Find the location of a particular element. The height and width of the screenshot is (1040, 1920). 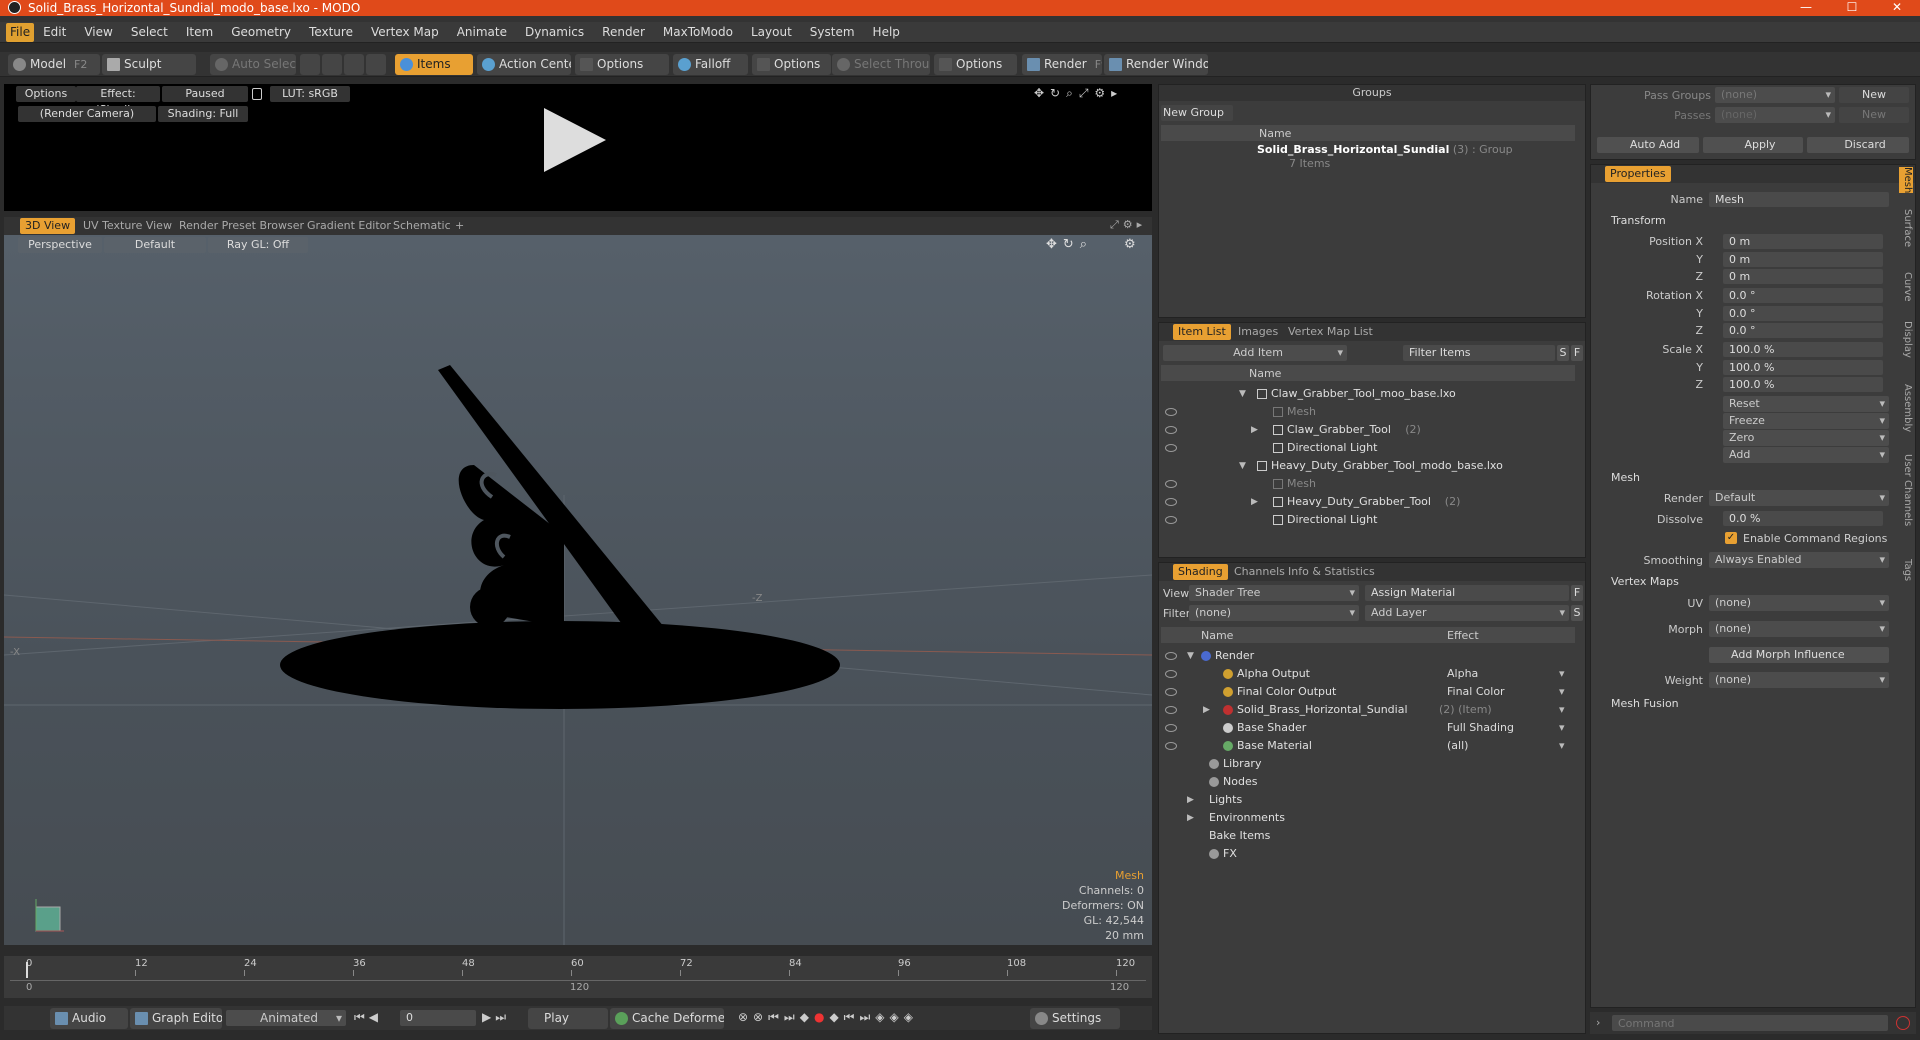

effect-dropdown: Alpha is located at coordinates (1508, 674).